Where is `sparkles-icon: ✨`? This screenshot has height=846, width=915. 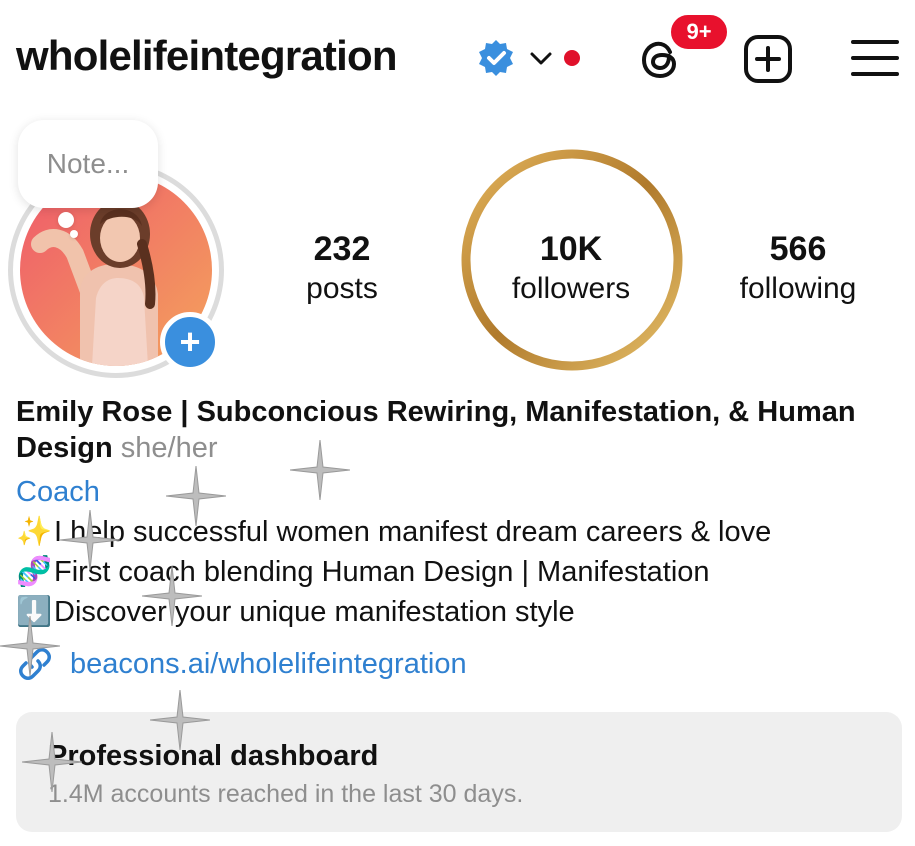
sparkles-icon: ✨ is located at coordinates (34, 532).